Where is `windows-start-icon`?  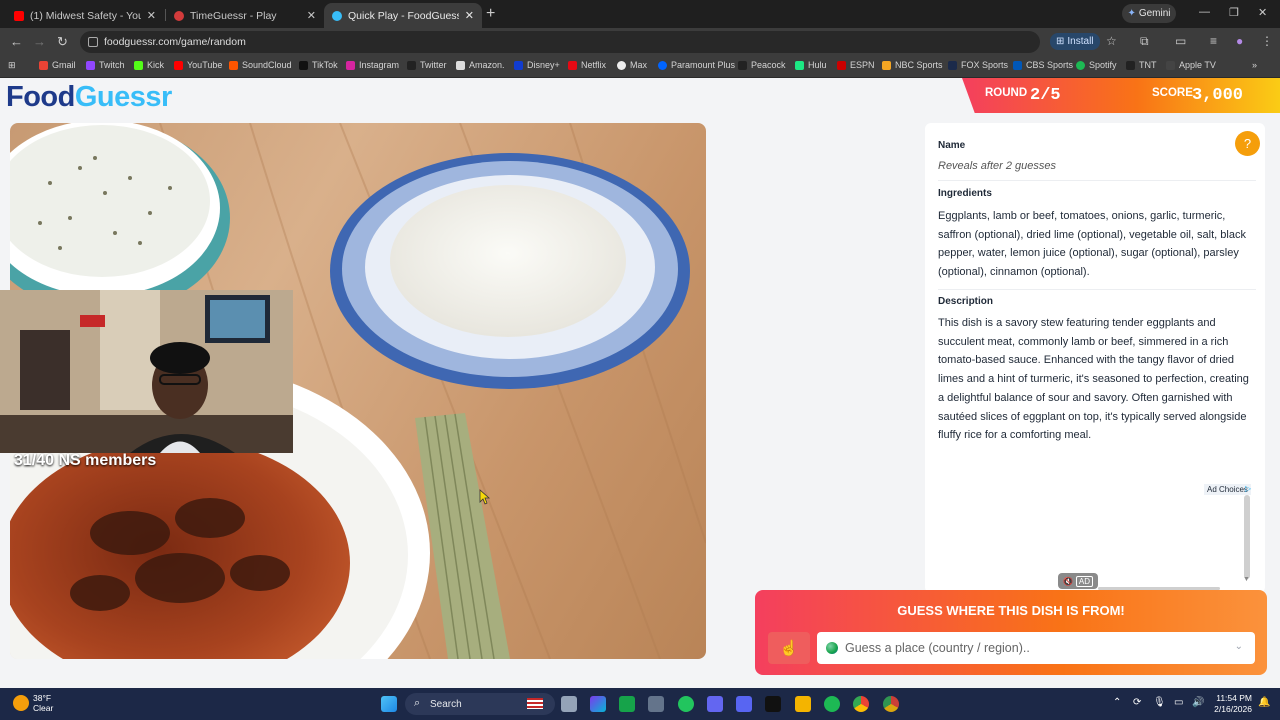
windows-start-icon is located at coordinates (389, 704).